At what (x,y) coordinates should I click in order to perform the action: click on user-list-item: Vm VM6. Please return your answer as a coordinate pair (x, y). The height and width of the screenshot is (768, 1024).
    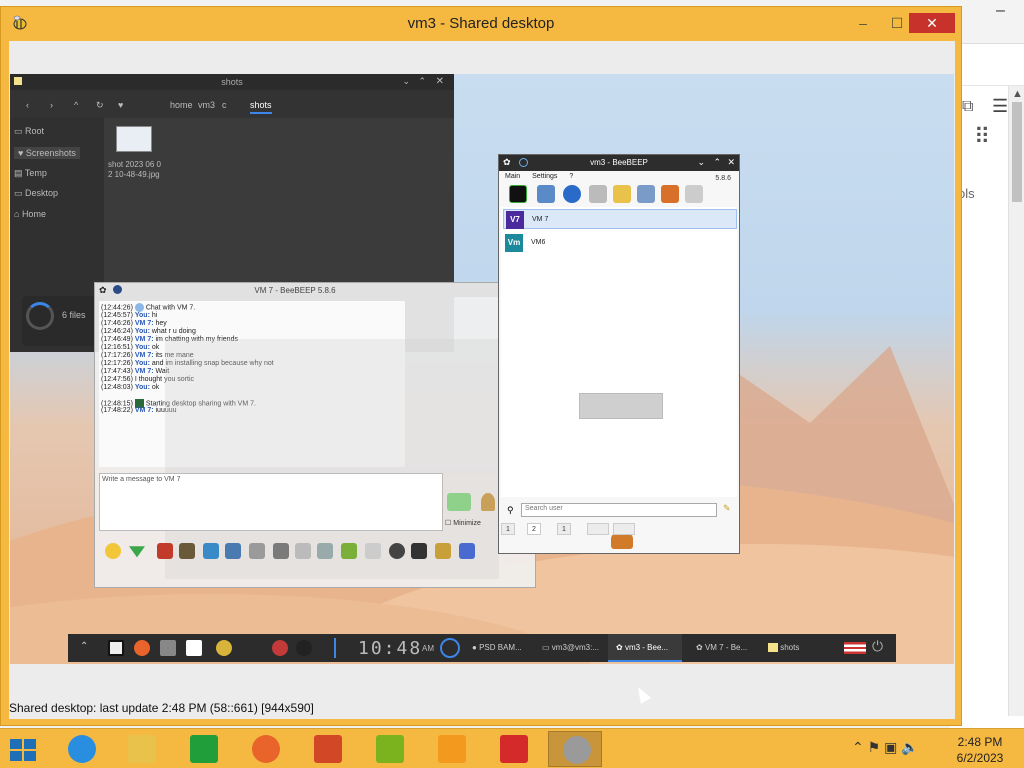
    Looking at the image, I should click on (620, 243).